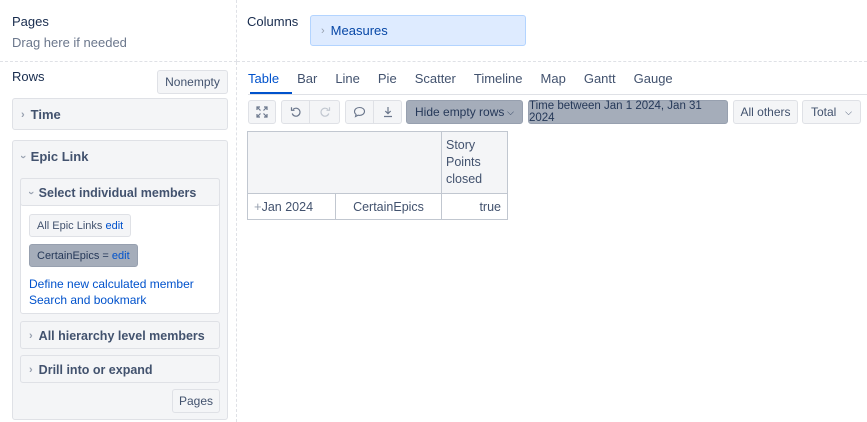  Describe the element at coordinates (196, 401) in the screenshot. I see `pages-button: Pages` at that location.